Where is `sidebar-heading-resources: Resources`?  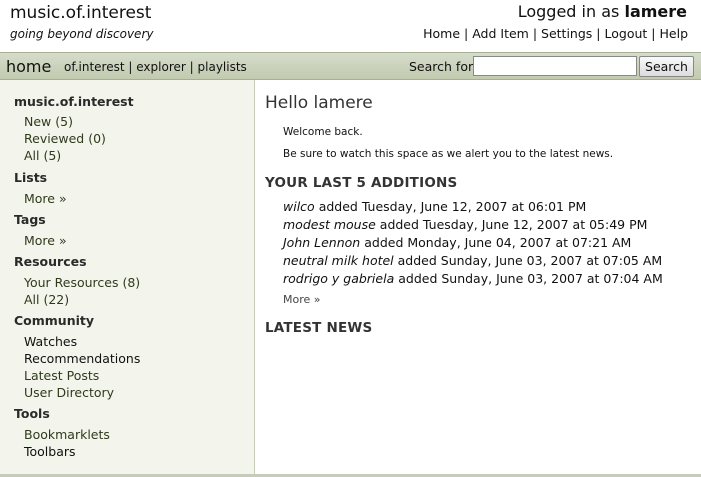
sidebar-heading-resources: Resources is located at coordinates (50, 261).